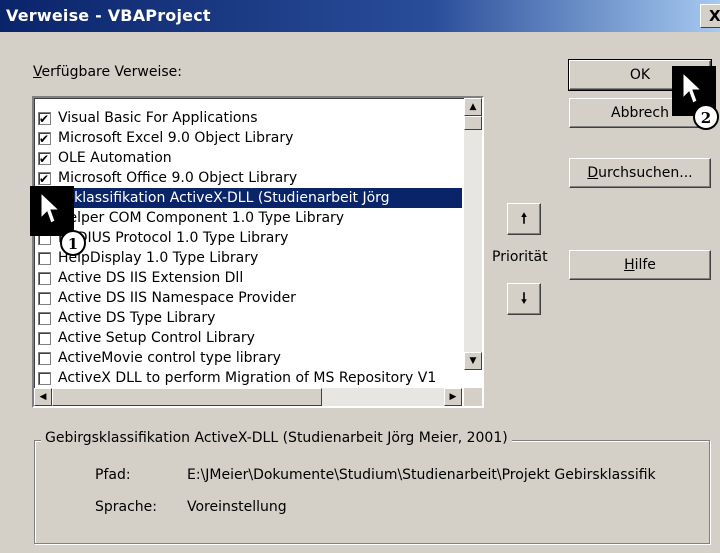  I want to click on reference-item: Visual Basic For Applications, so click(248, 118).